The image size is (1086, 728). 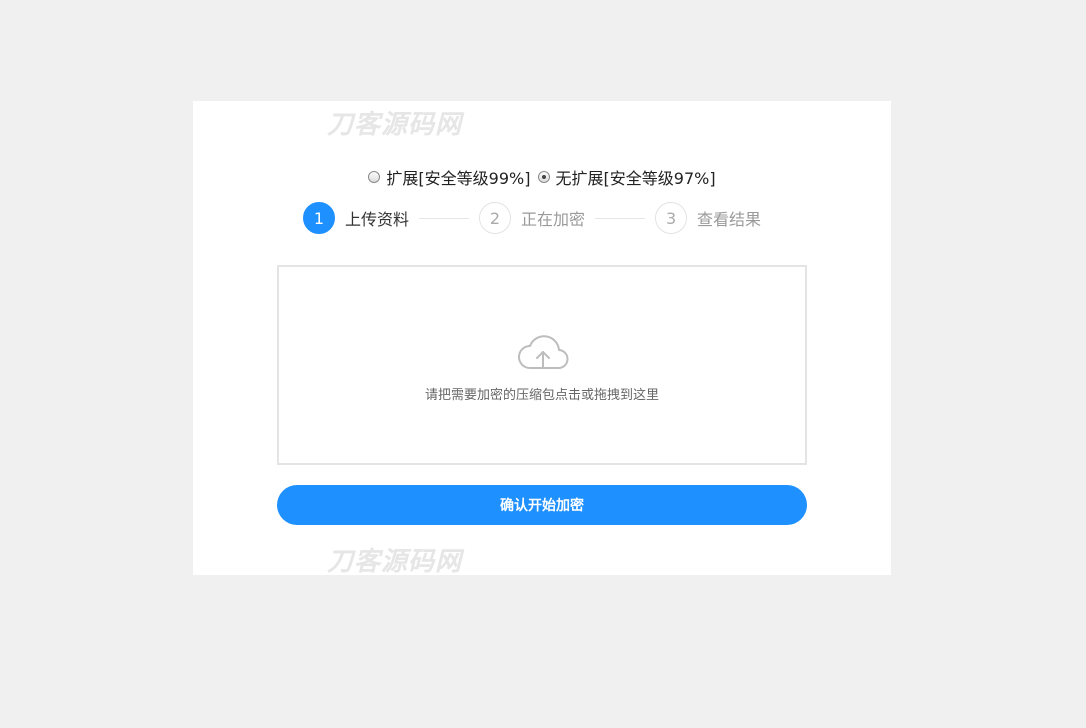 I want to click on watermark-top: 刀客源码网, so click(x=395, y=125).